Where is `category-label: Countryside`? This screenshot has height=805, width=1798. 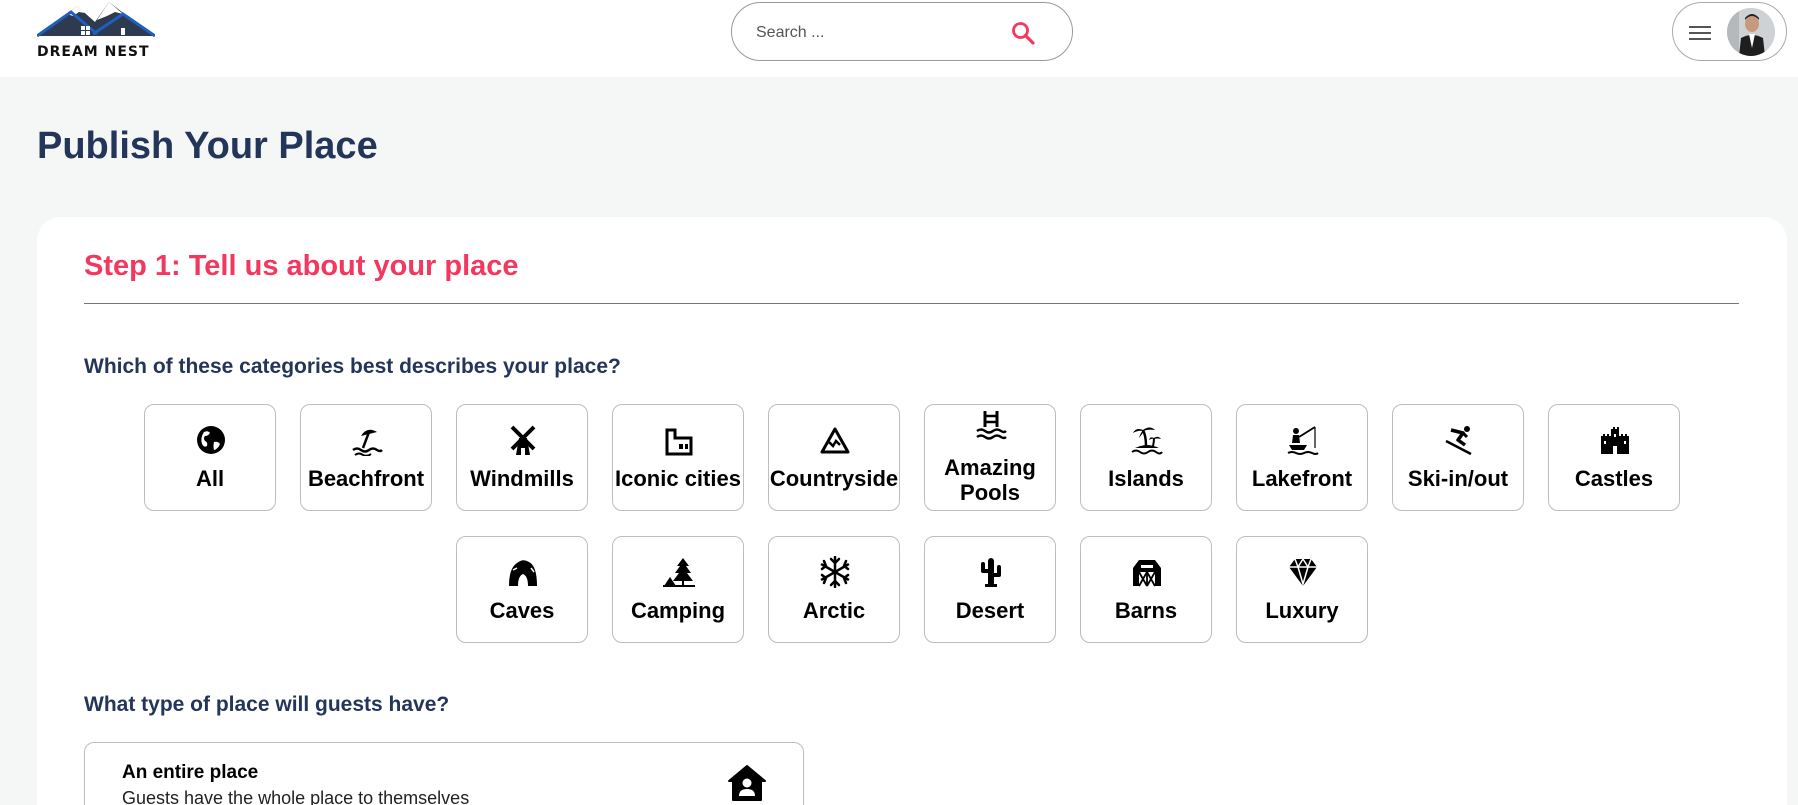 category-label: Countryside is located at coordinates (834, 478).